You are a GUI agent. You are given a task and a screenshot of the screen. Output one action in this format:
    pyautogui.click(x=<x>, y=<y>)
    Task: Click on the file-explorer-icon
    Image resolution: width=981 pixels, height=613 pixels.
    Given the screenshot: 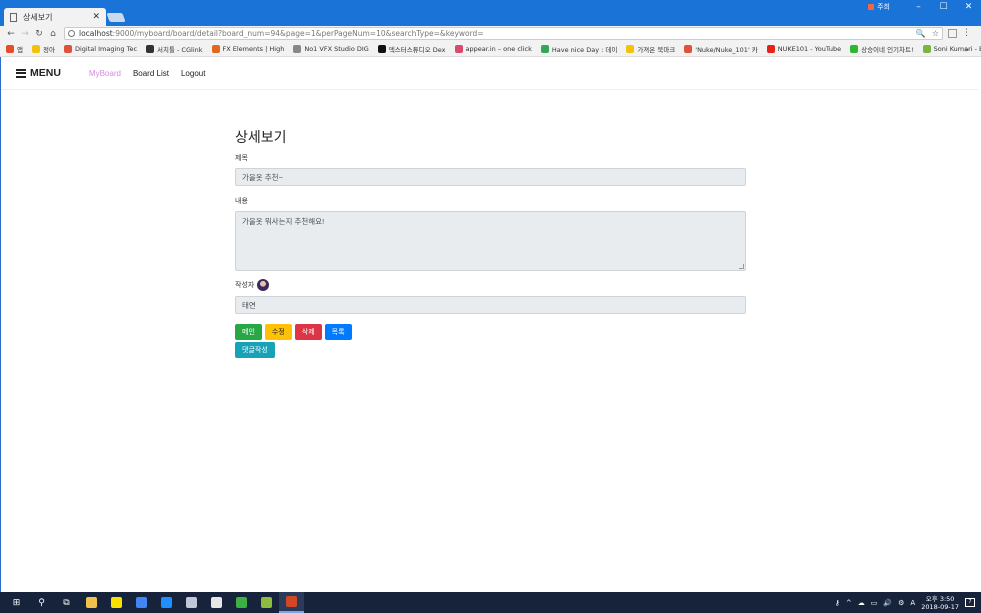 What is the action you would take?
    pyautogui.click(x=91, y=602)
    